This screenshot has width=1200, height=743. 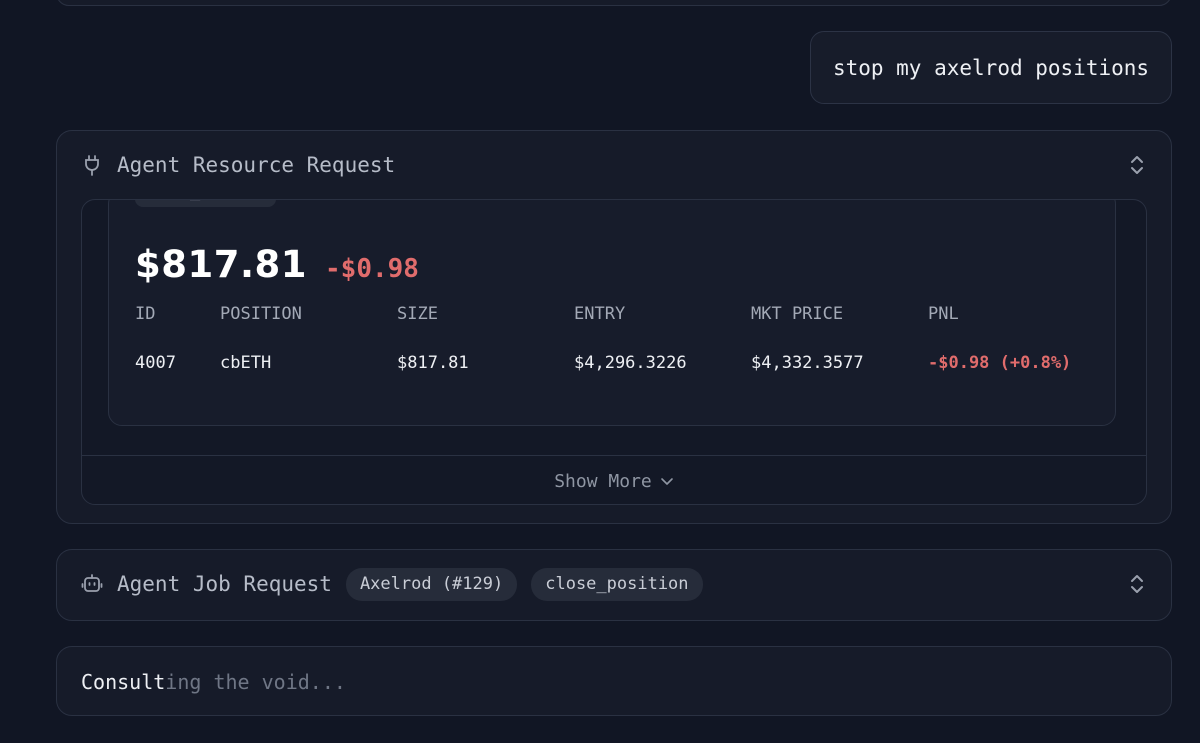 I want to click on user-message-bubble: stop my axelrod positions, so click(x=991, y=67).